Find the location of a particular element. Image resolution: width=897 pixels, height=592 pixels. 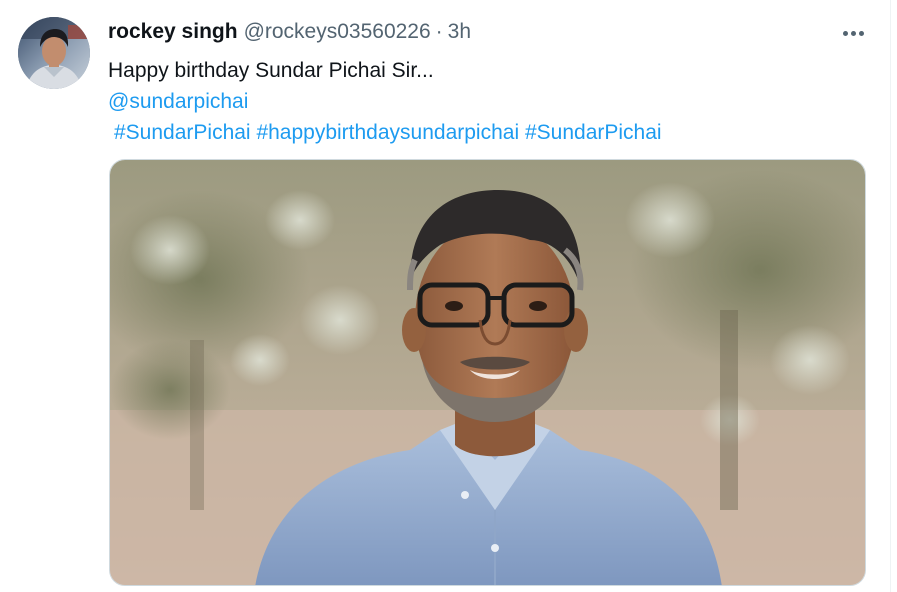

author-handle: @rockeys03560226 is located at coordinates (337, 32).